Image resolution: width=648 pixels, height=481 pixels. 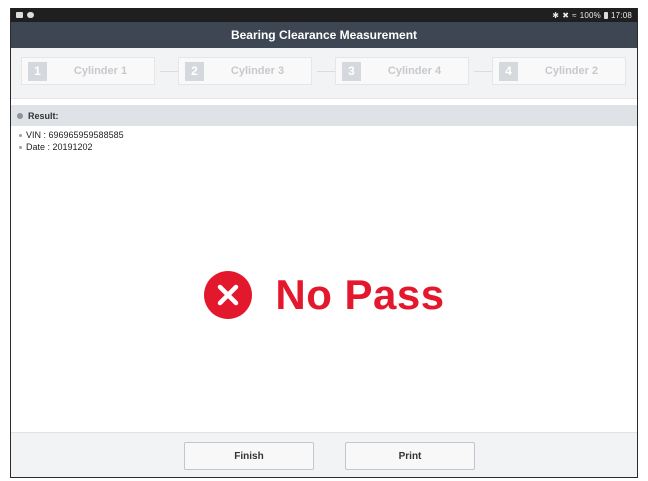 What do you see at coordinates (59, 147) in the screenshot?
I see `date-value: Date : 20191202` at bounding box center [59, 147].